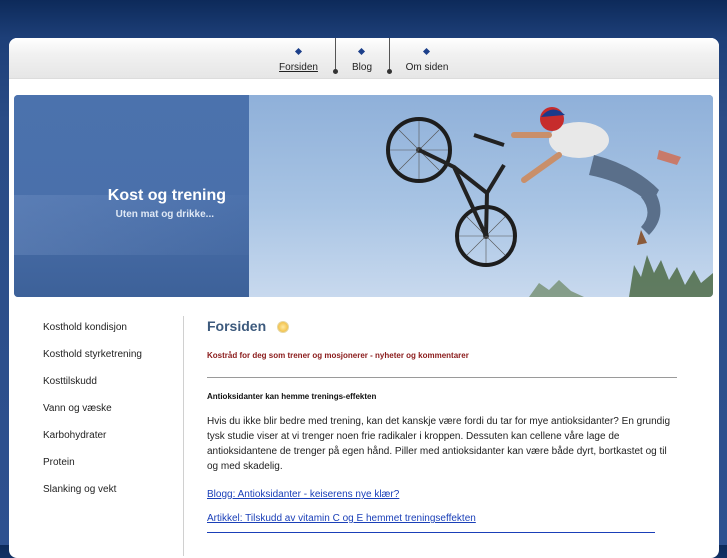  I want to click on sidebar-item-protein: Protein, so click(59, 462).